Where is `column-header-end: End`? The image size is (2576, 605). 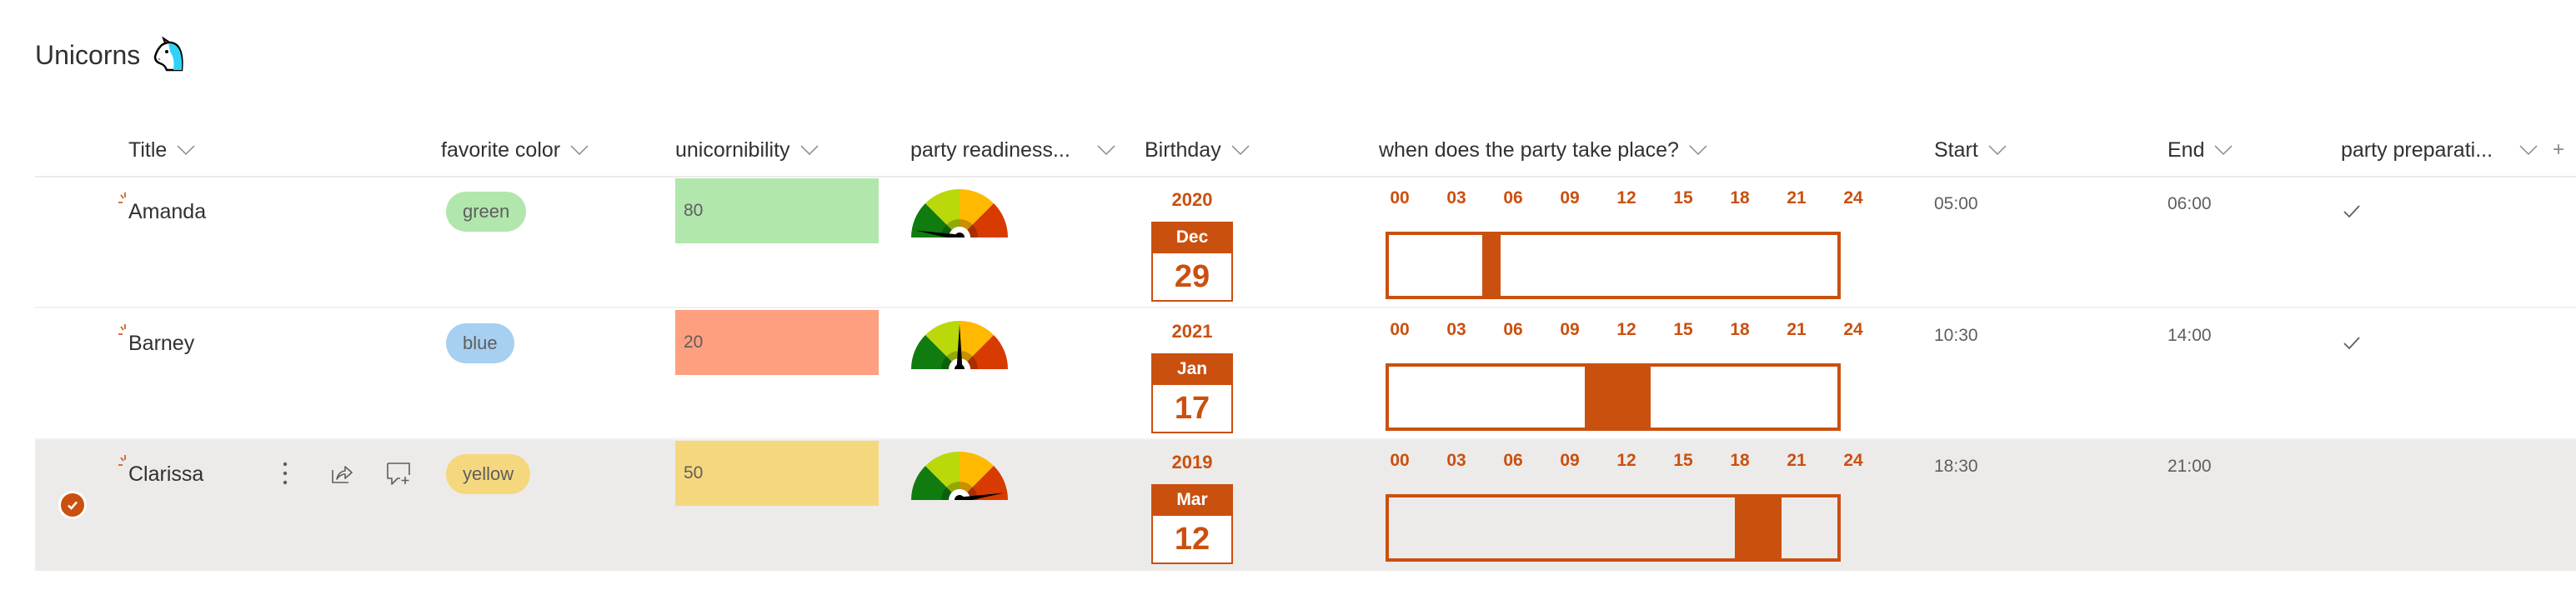
column-header-end: End is located at coordinates (2200, 150).